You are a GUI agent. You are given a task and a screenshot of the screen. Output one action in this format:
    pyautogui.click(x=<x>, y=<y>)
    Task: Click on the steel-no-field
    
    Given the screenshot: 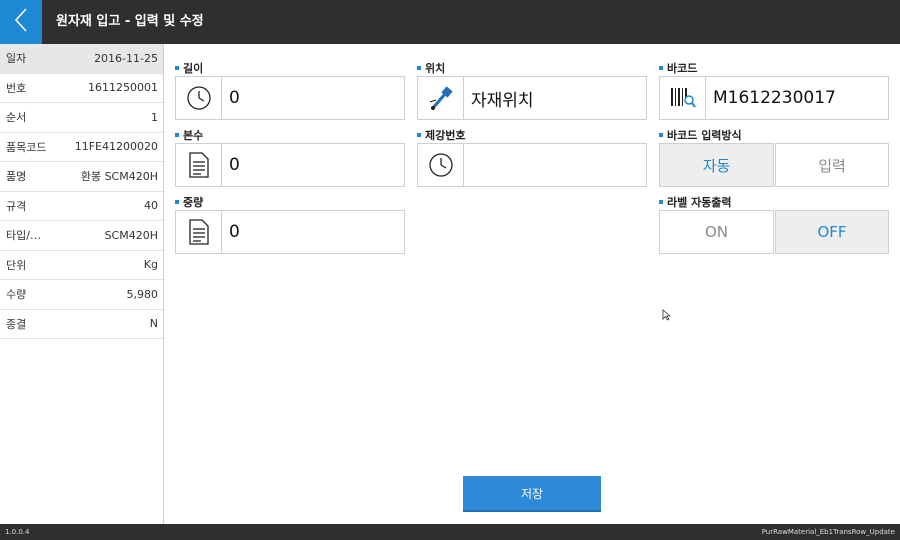 What is the action you would take?
    pyautogui.click(x=532, y=165)
    